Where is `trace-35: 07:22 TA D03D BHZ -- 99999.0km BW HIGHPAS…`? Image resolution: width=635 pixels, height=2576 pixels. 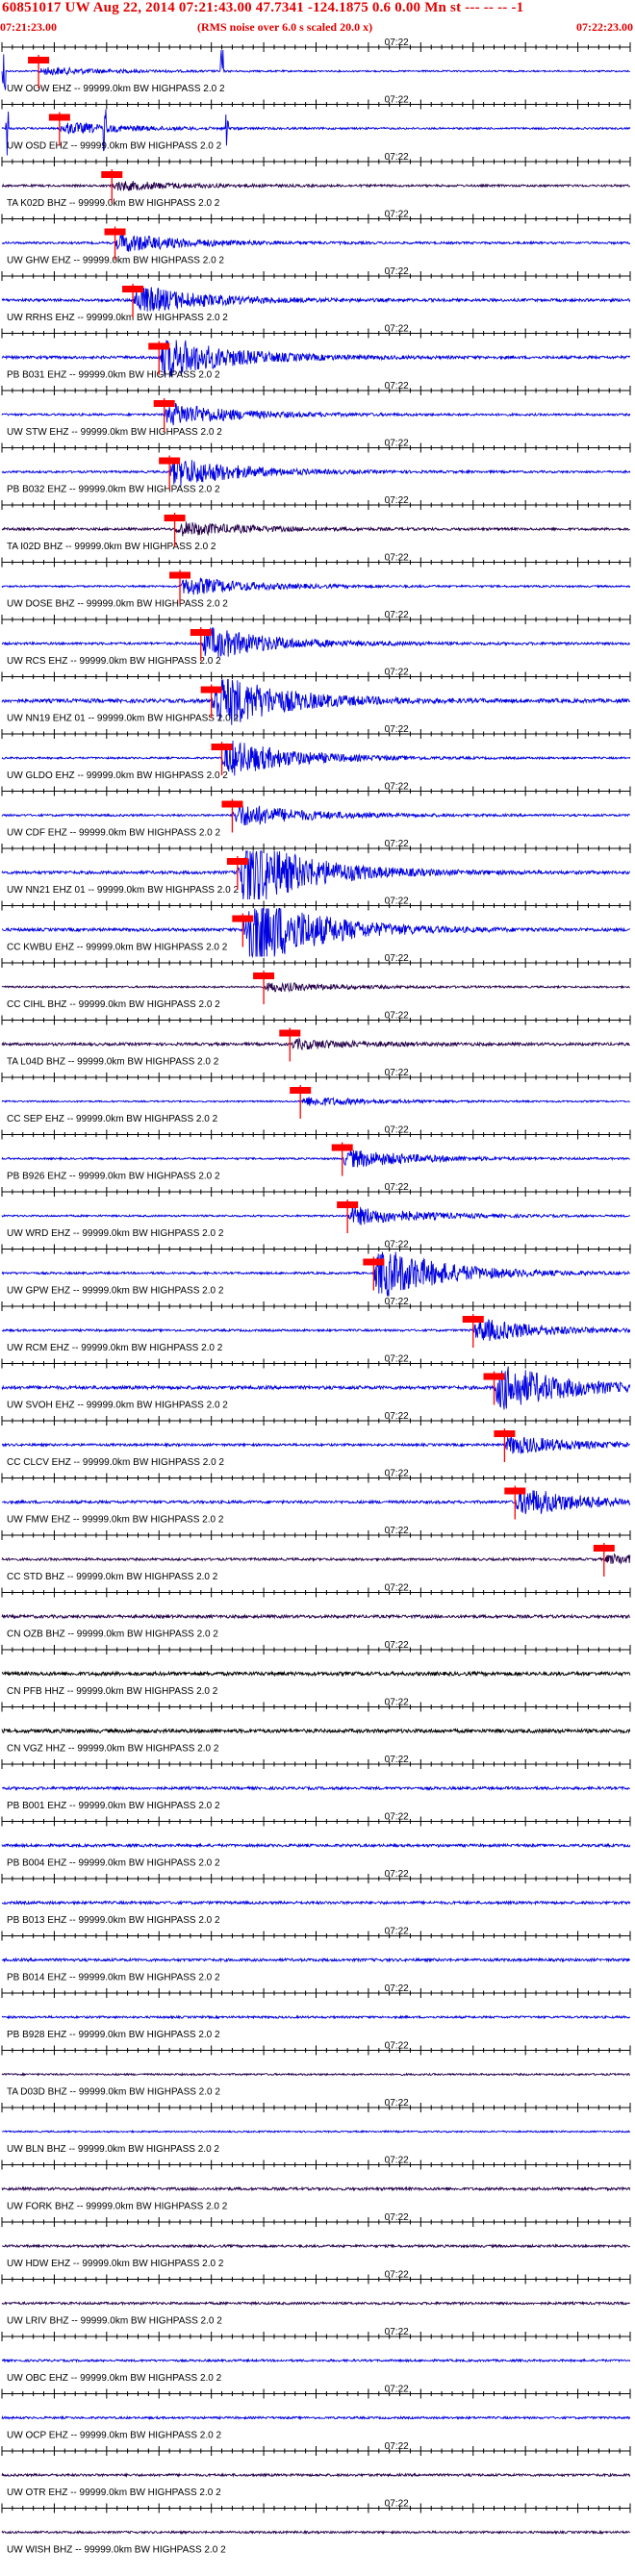
trace-35: 07:22 TA D03D BHZ -- 99999.0km BW HIGHPAS… is located at coordinates (316, 2069).